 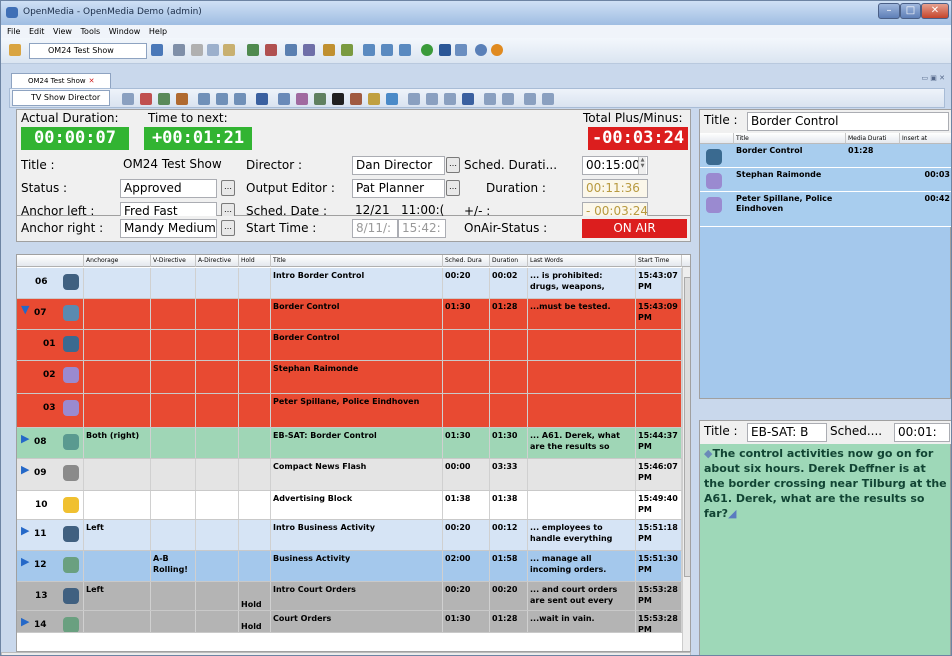 I want to click on cell-last: ... is prohibited: drugs, weapons,, so click(x=582, y=283).